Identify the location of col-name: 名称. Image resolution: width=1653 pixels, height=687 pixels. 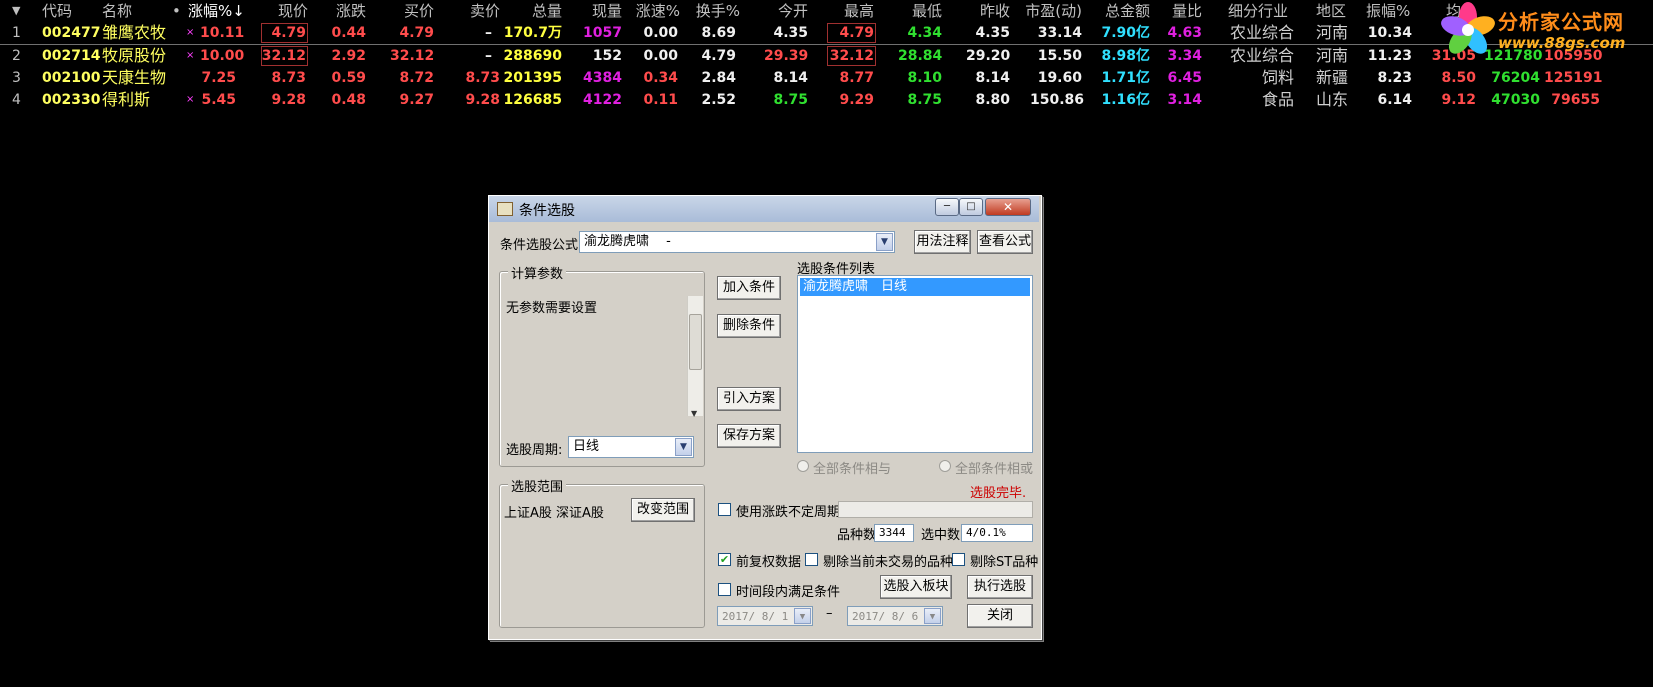
(117, 11).